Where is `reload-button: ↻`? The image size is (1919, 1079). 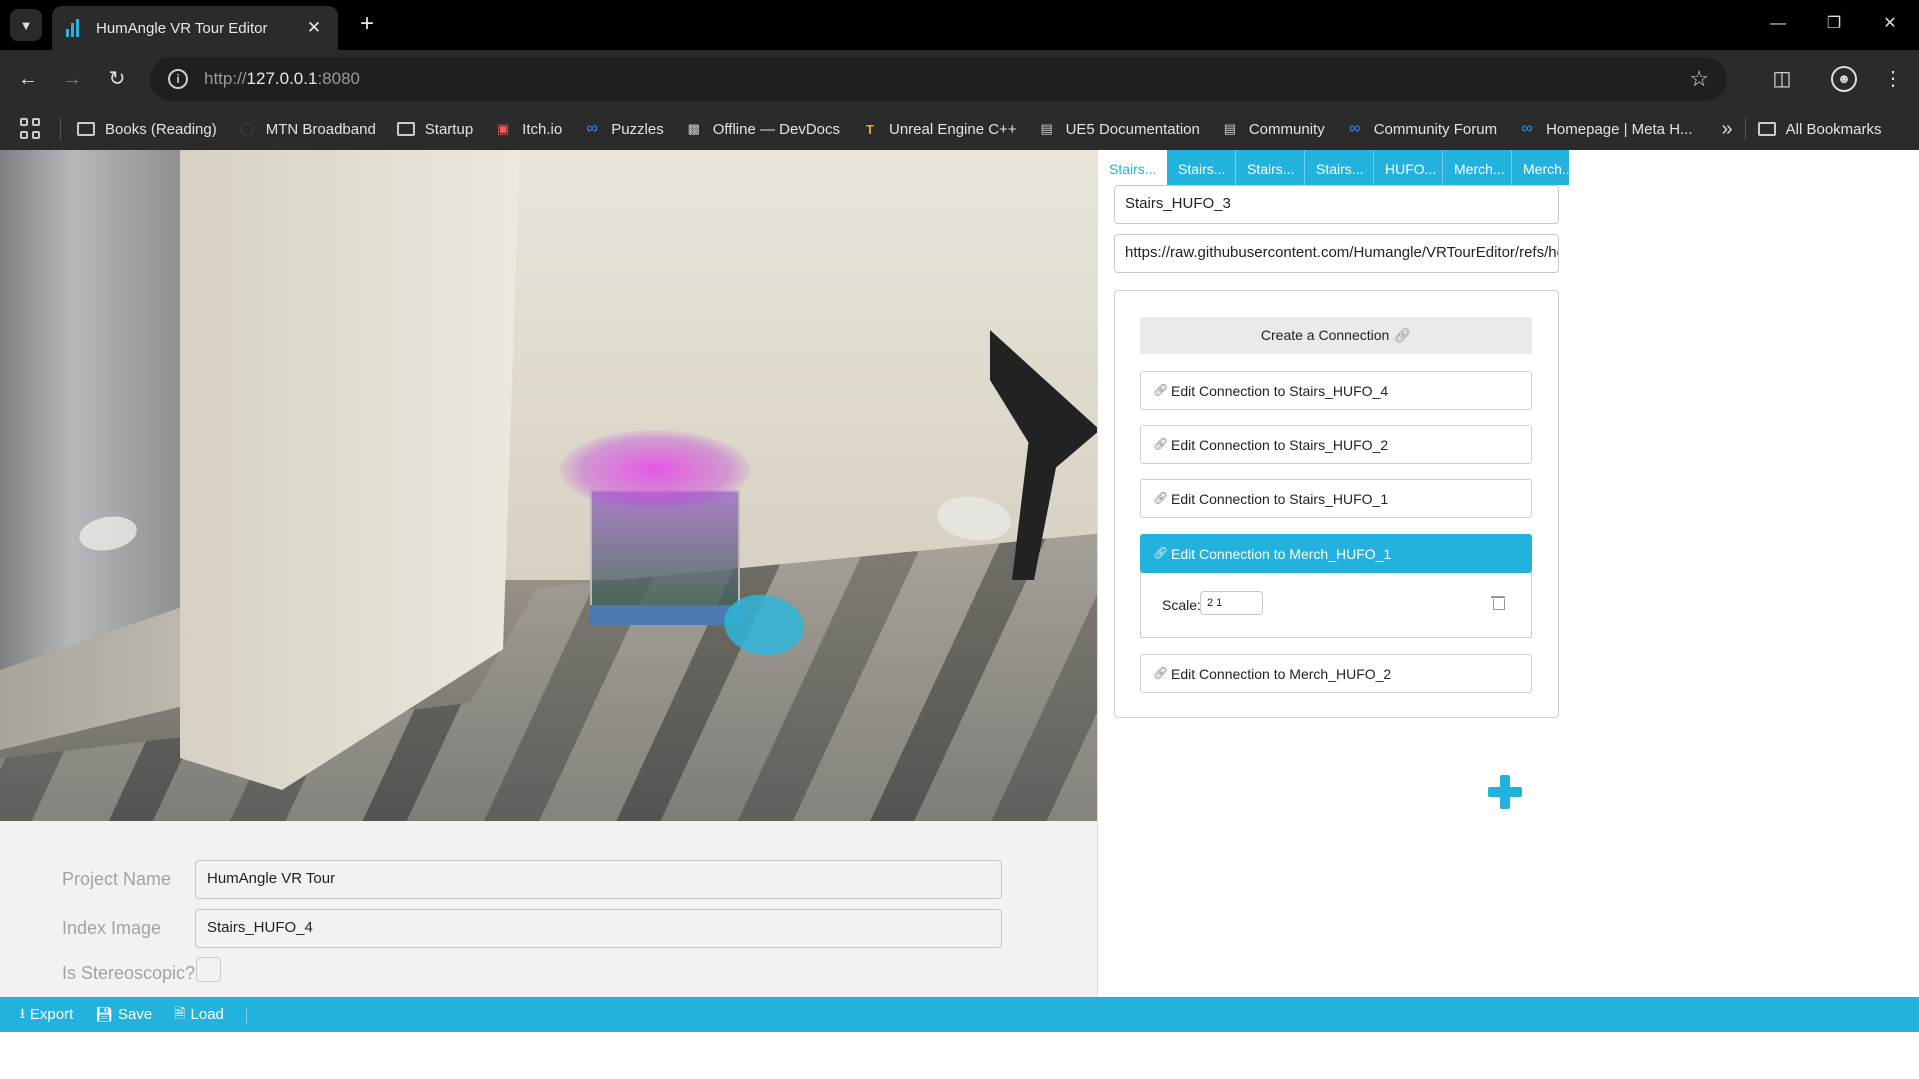 reload-button: ↻ is located at coordinates (117, 79).